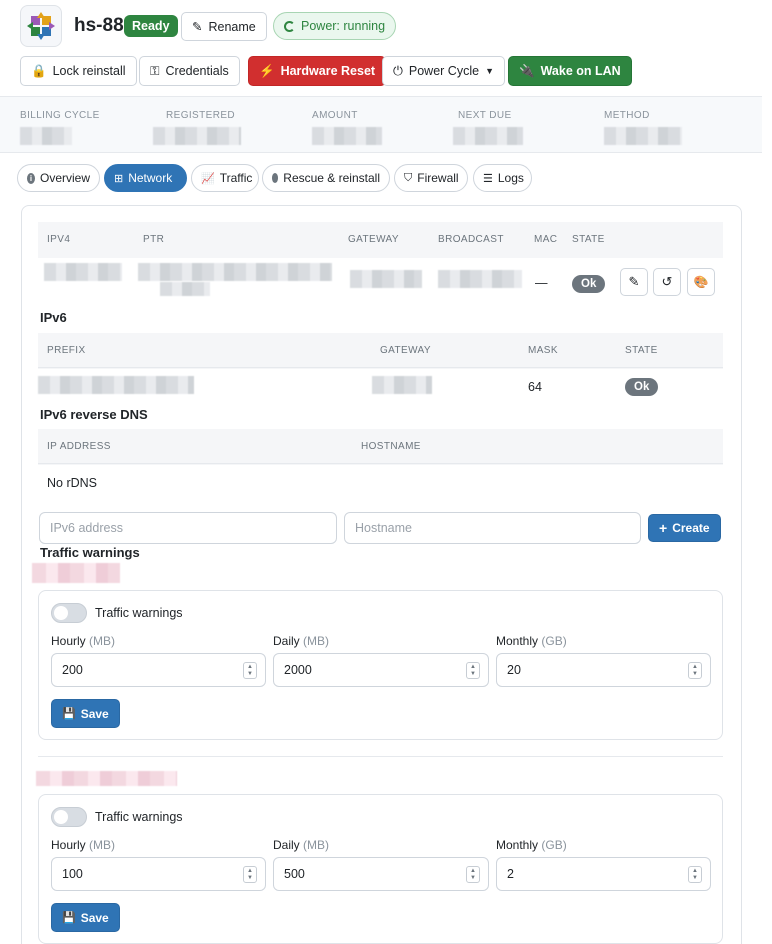 This screenshot has height=944, width=772. What do you see at coordinates (60, 115) in the screenshot?
I see `billing-cycle-label: BILLING CYCLE` at bounding box center [60, 115].